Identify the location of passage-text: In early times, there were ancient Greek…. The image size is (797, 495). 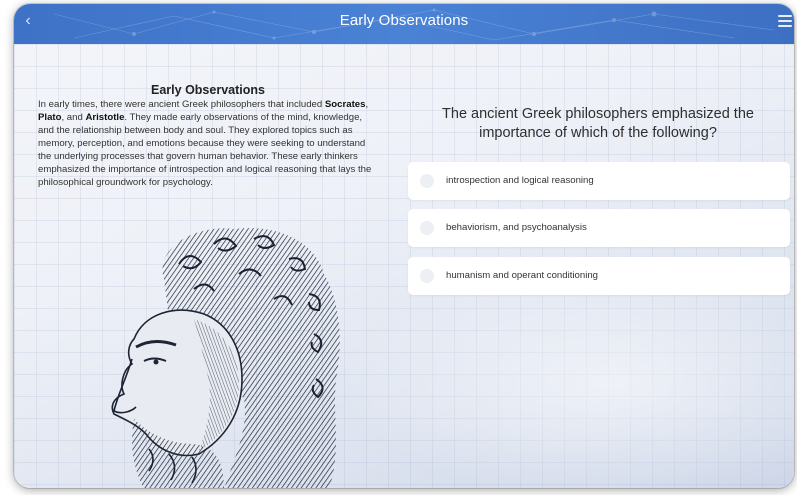
(205, 143).